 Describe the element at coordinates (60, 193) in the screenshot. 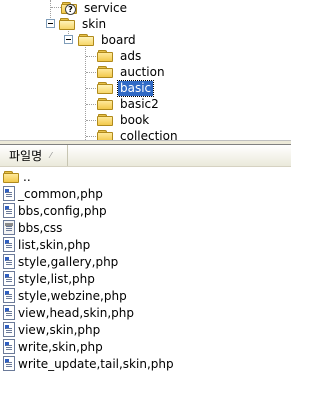

I see `file-name: _common,php` at that location.